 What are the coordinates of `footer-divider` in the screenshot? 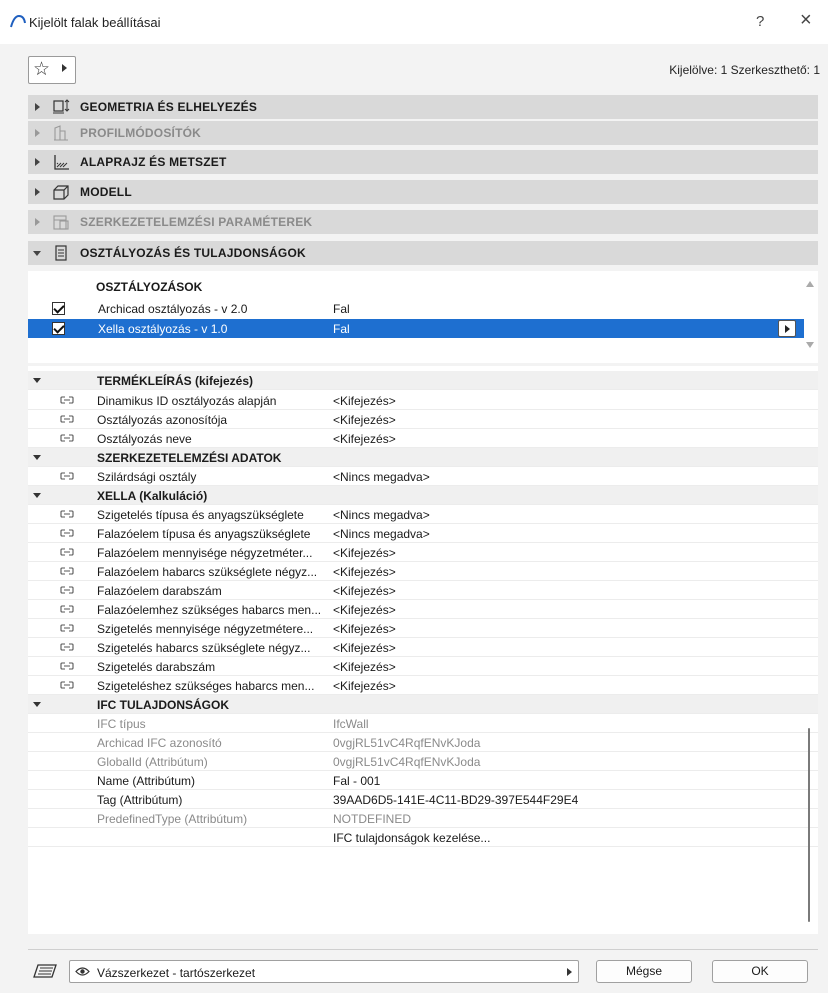 It's located at (423, 949).